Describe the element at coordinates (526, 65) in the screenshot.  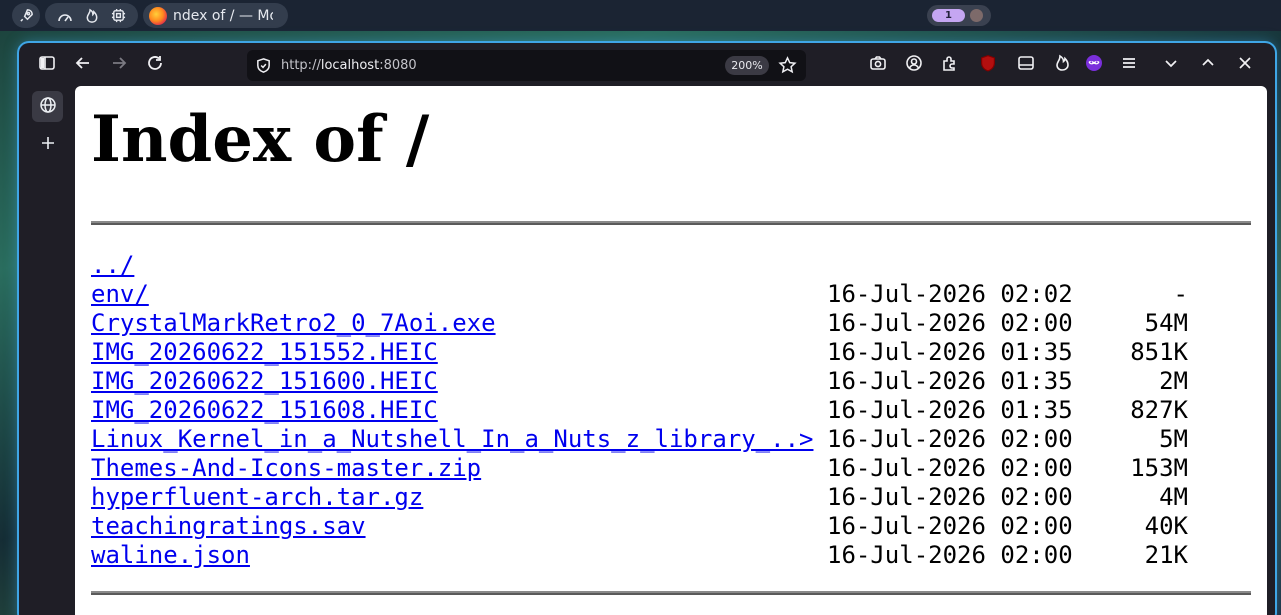
I see `url-bar: http://localhost:8080 200%` at that location.